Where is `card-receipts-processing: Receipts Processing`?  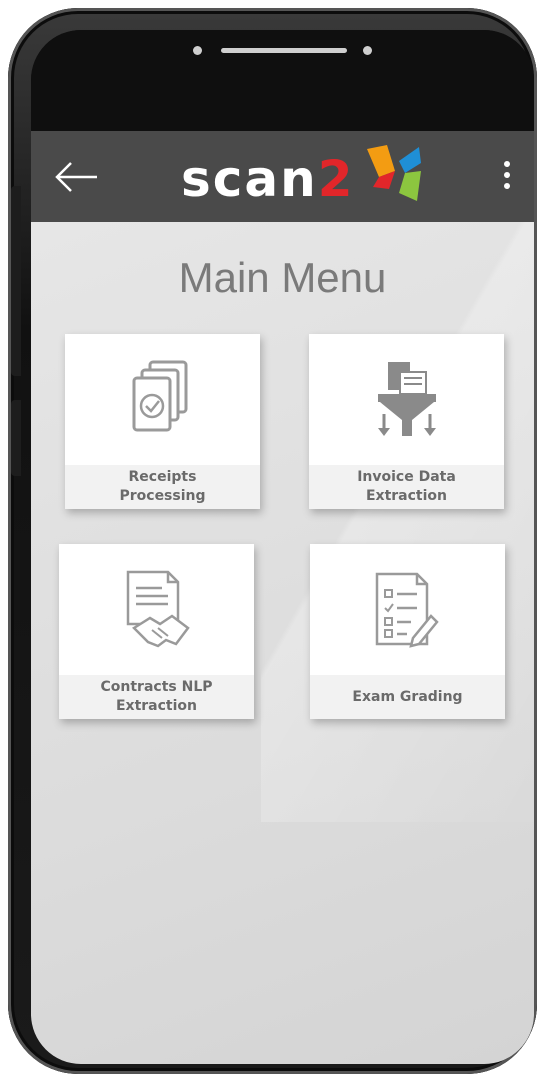 card-receipts-processing: Receipts Processing is located at coordinates (162, 421).